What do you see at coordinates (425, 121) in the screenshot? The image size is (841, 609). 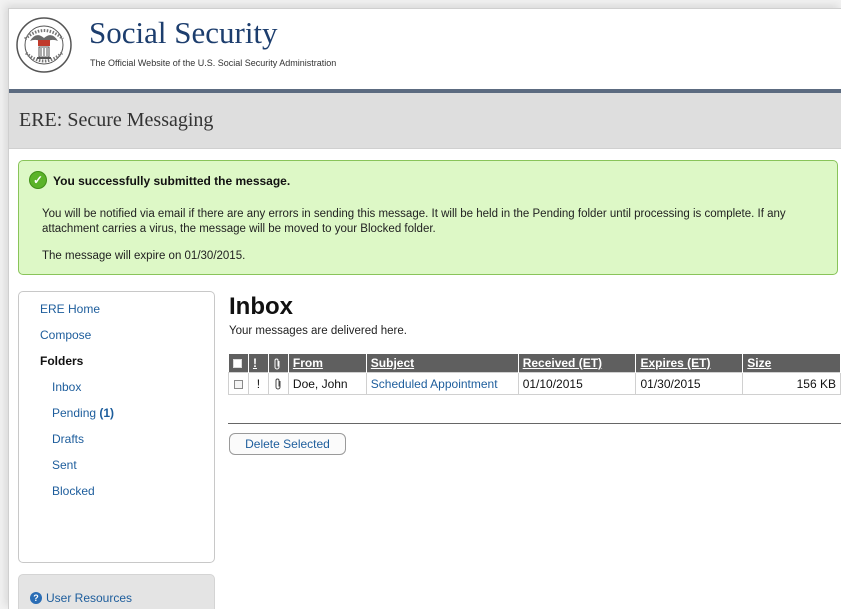 I see `page-title-band: ERE: Secure Messaging` at bounding box center [425, 121].